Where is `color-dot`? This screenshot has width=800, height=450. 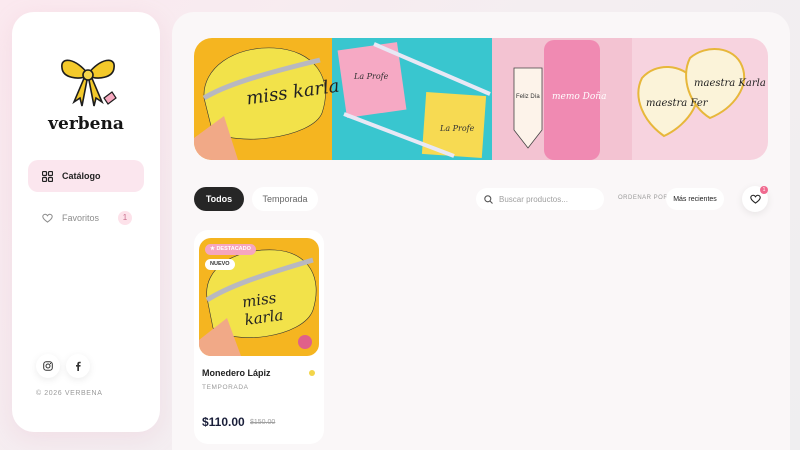
color-dot is located at coordinates (312, 373).